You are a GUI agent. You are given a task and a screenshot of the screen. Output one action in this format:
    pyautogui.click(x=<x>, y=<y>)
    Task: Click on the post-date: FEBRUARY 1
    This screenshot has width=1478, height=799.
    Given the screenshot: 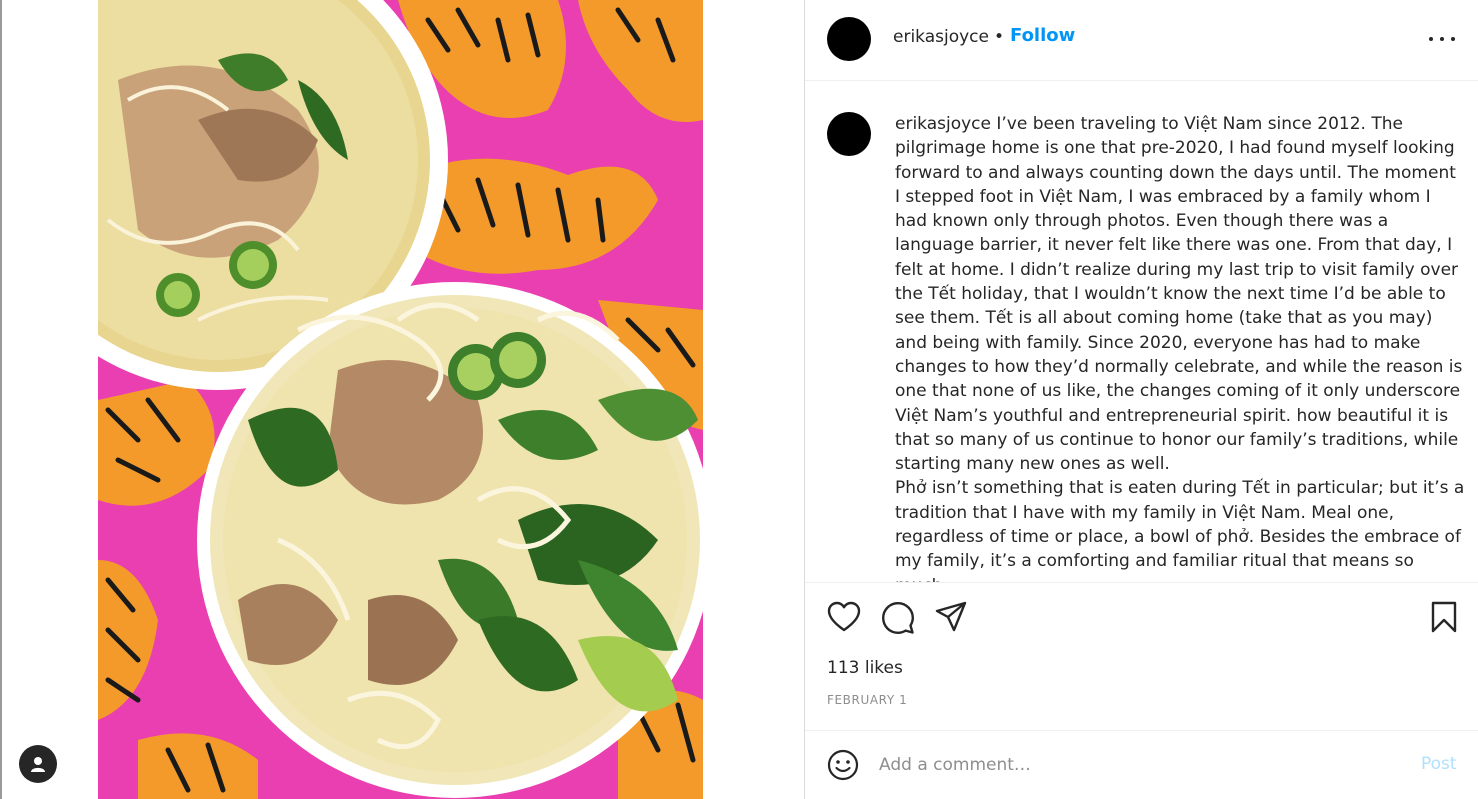 What is the action you would take?
    pyautogui.click(x=867, y=700)
    